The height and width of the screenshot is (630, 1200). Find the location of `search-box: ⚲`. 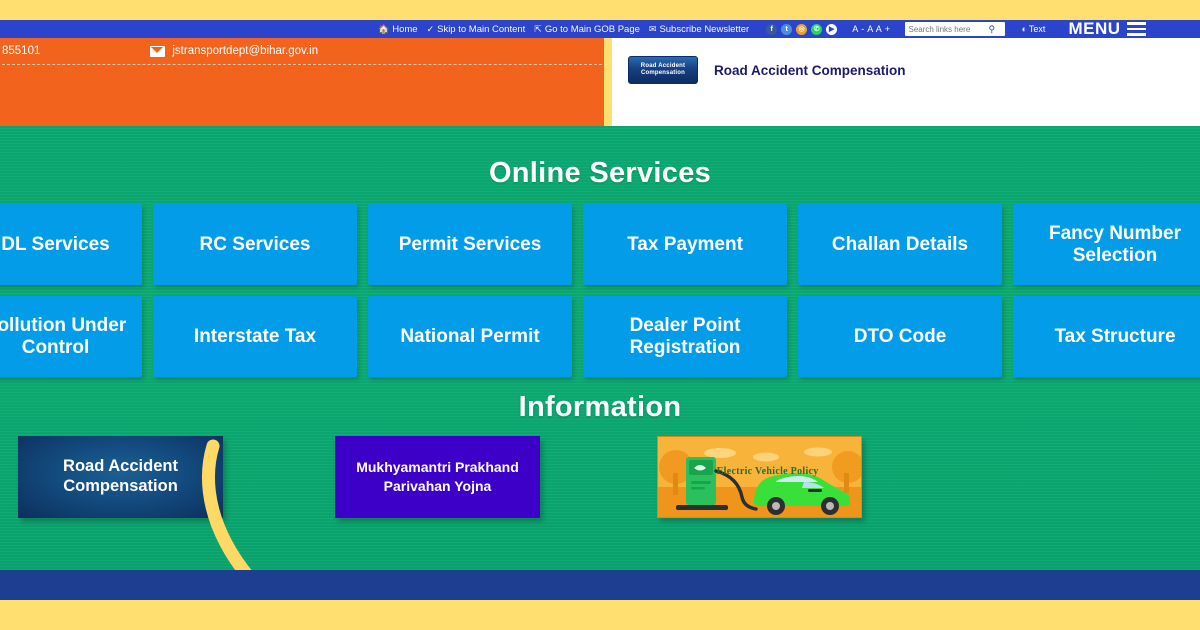

search-box: ⚲ is located at coordinates (955, 29).